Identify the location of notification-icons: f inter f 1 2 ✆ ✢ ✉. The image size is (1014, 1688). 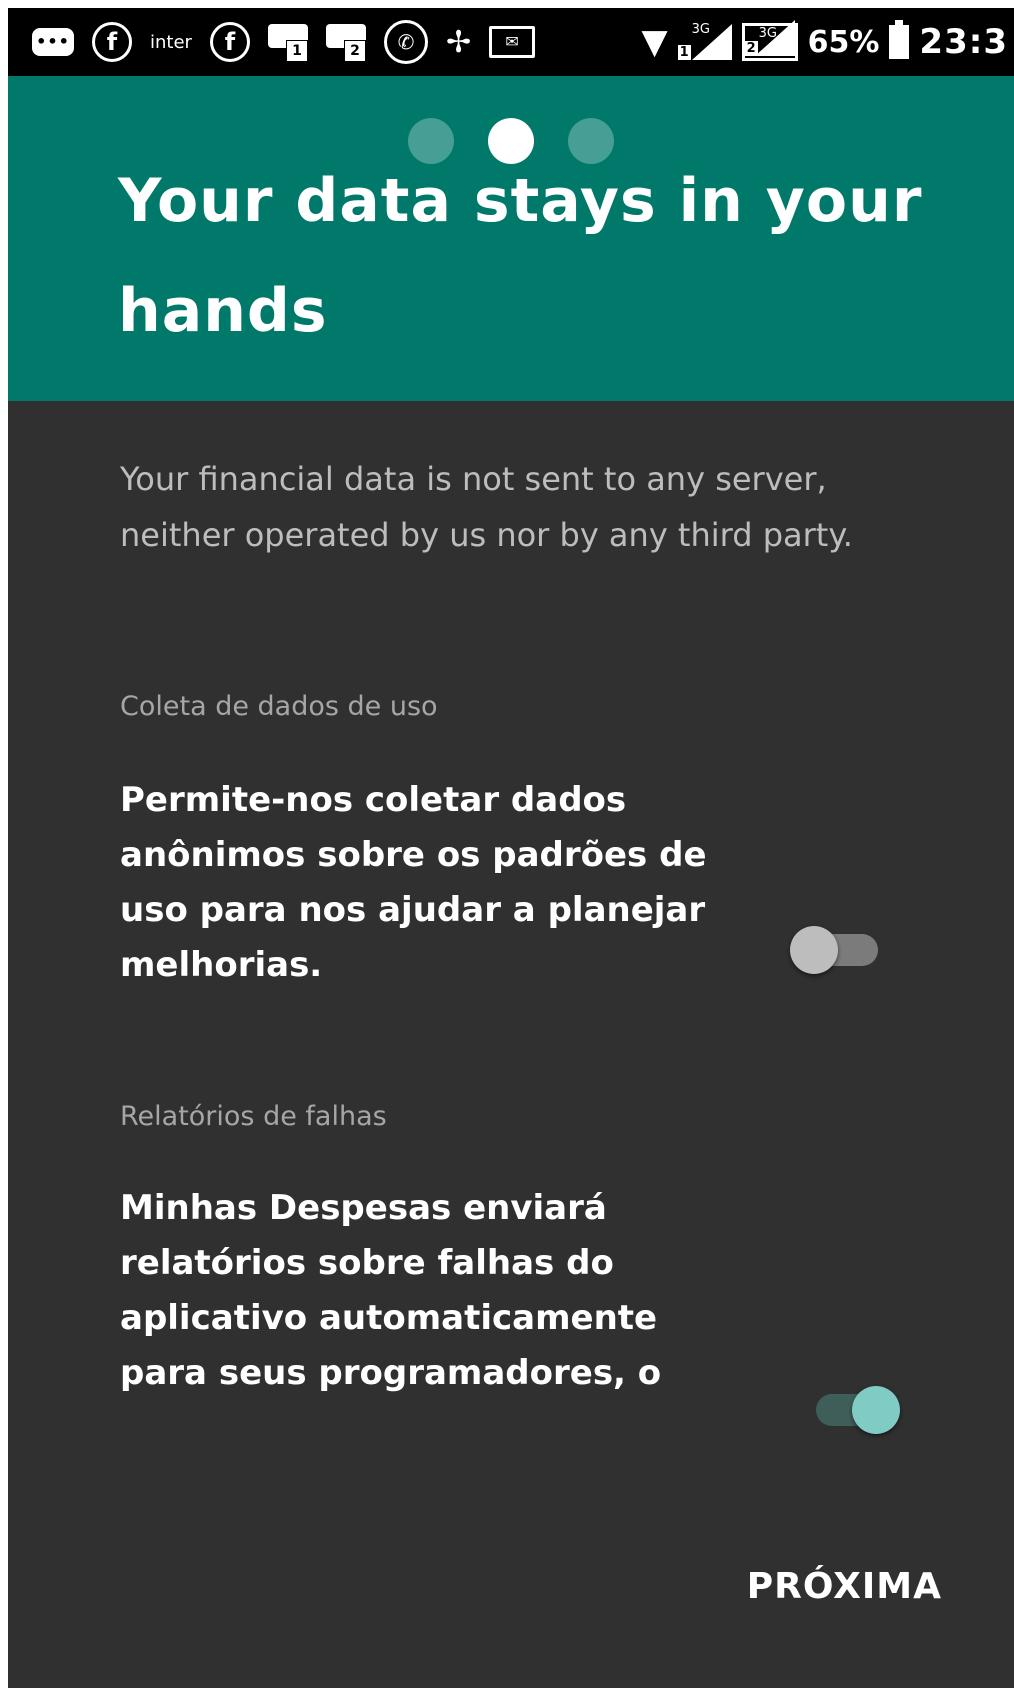
(284, 42).